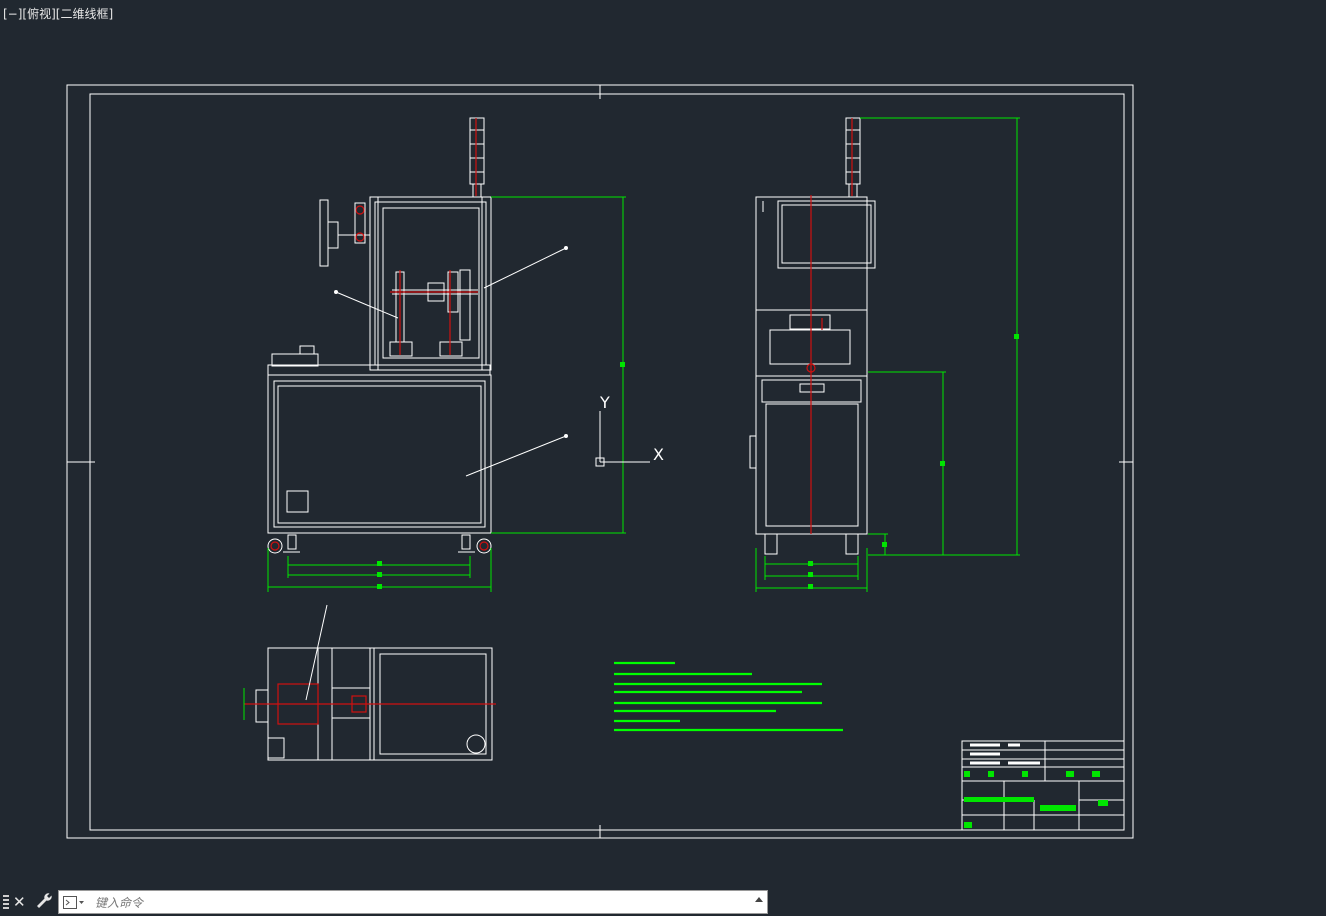 The height and width of the screenshot is (916, 1326). What do you see at coordinates (887, 354) in the screenshot?
I see `side-view-dimensions` at bounding box center [887, 354].